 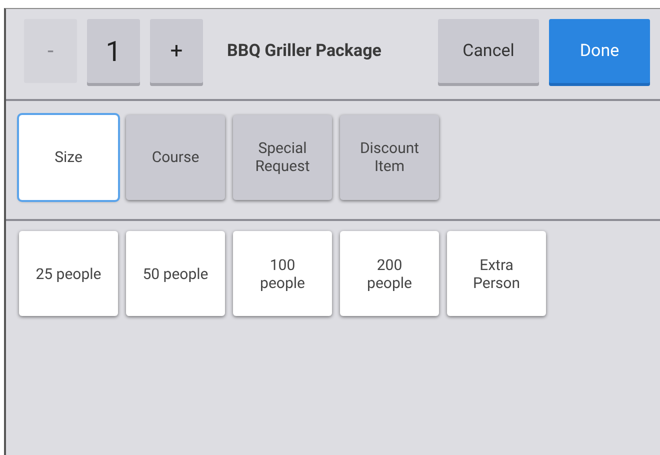 I want to click on option-button: 200 people, so click(x=389, y=273).